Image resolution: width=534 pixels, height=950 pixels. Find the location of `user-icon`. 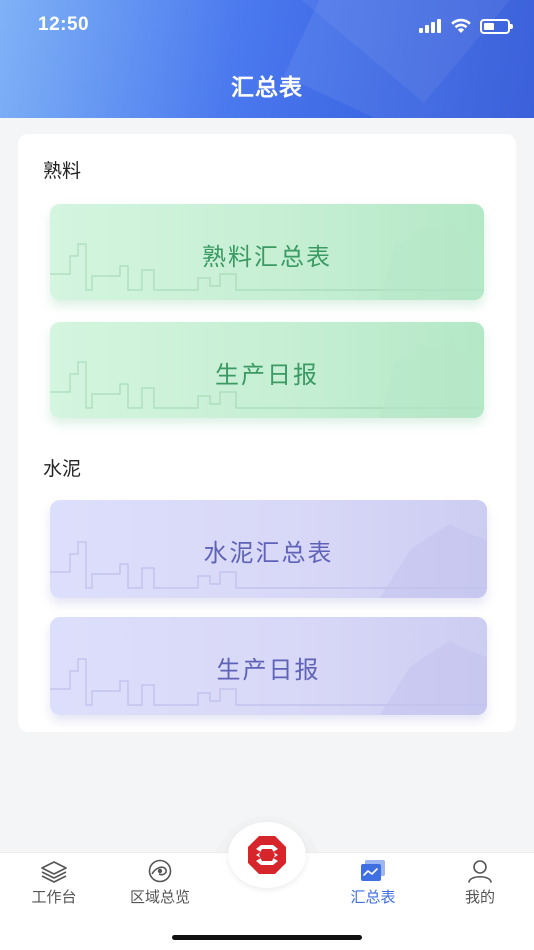

user-icon is located at coordinates (480, 871).